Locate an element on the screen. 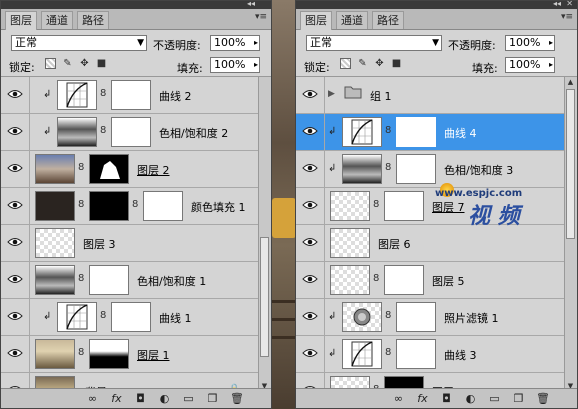 The image size is (578, 409). layer-row: ↲ 8 色相/饱和度 2 is located at coordinates (130, 132).